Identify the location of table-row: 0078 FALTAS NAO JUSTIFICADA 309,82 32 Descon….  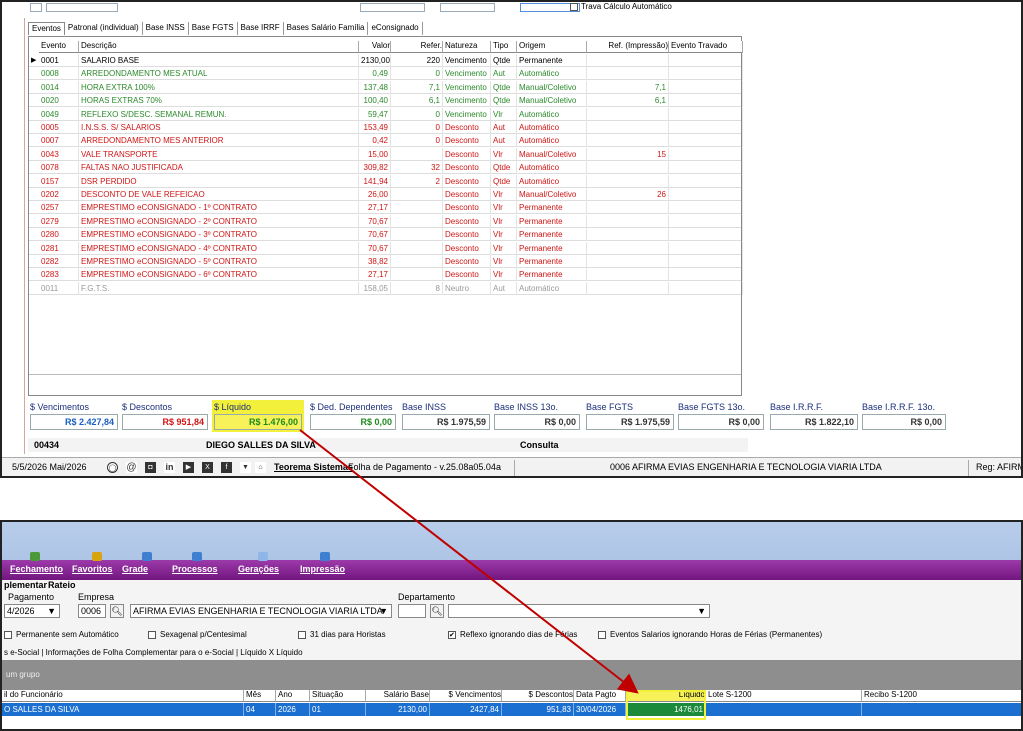
(386, 168).